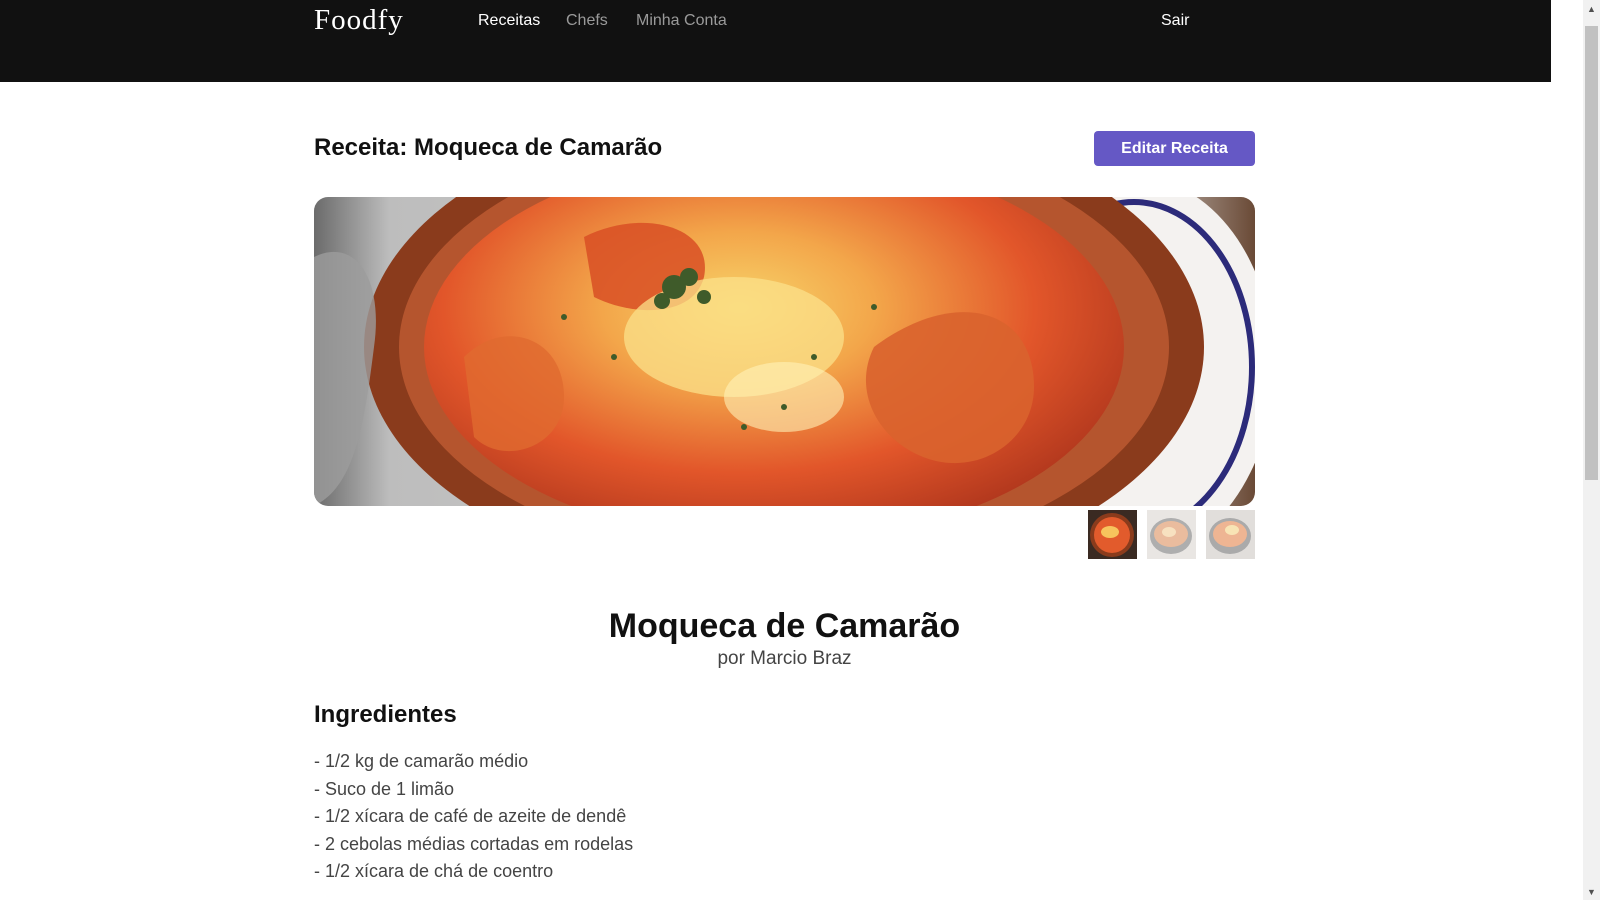  What do you see at coordinates (488, 147) in the screenshot?
I see `page-title: Receita: Moqueca de Camarão` at bounding box center [488, 147].